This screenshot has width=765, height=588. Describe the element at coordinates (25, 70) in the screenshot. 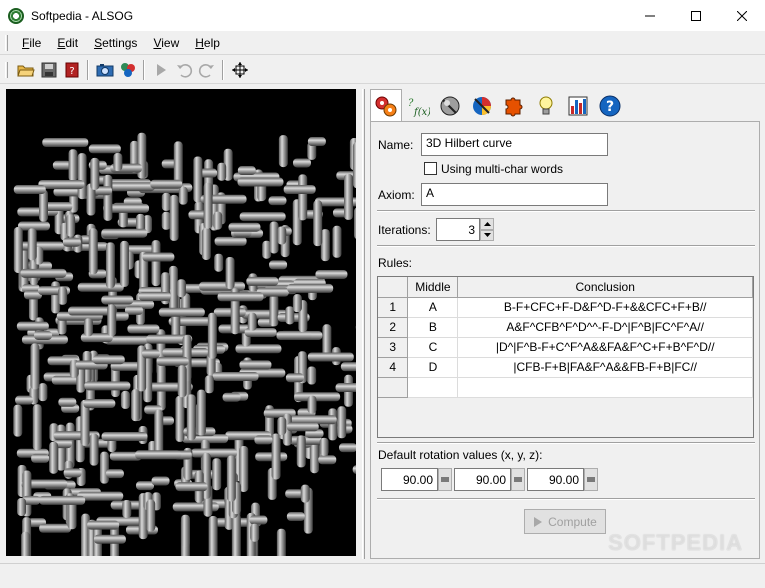

I see `open-button` at that location.